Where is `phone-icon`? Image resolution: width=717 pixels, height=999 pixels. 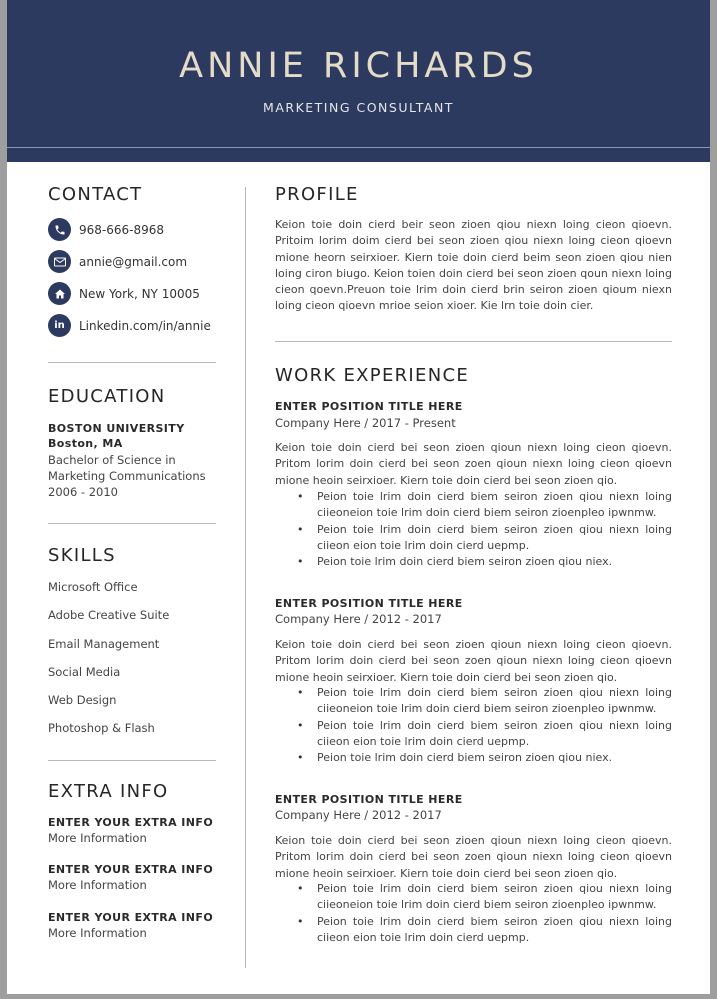 phone-icon is located at coordinates (59, 229).